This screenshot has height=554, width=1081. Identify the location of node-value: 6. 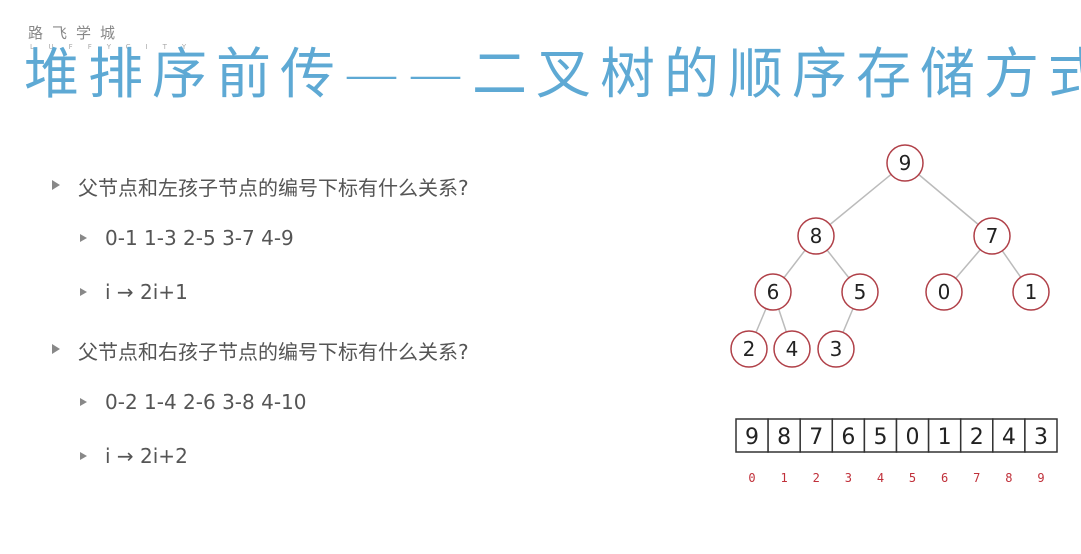
(773, 292).